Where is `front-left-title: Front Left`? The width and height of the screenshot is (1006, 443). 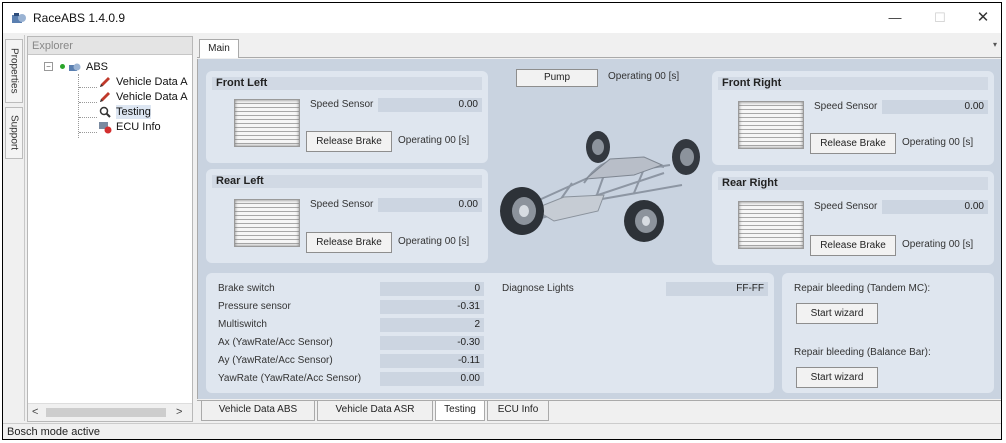
front-left-title: Front Left is located at coordinates (347, 83).